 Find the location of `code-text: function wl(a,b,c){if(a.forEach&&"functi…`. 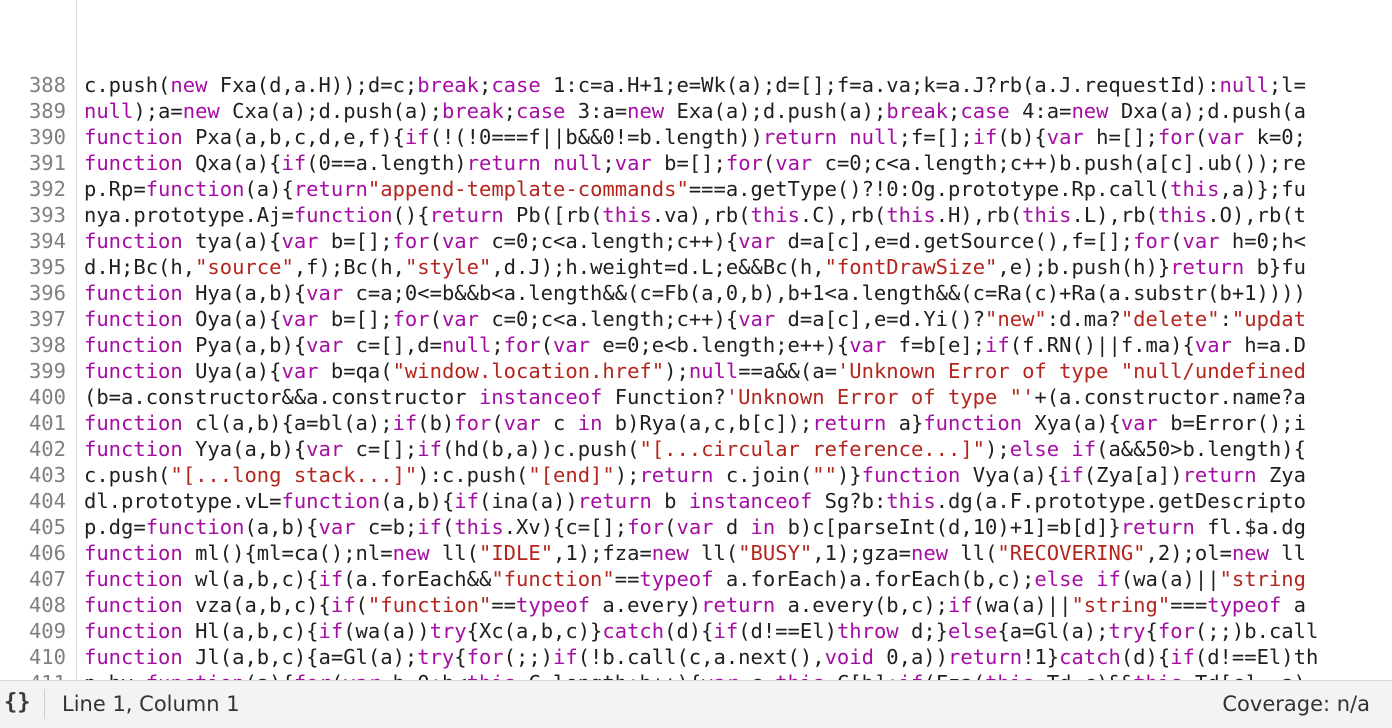

code-text: function wl(a,b,c){if(a.forEach&&"functi… is located at coordinates (695, 579).